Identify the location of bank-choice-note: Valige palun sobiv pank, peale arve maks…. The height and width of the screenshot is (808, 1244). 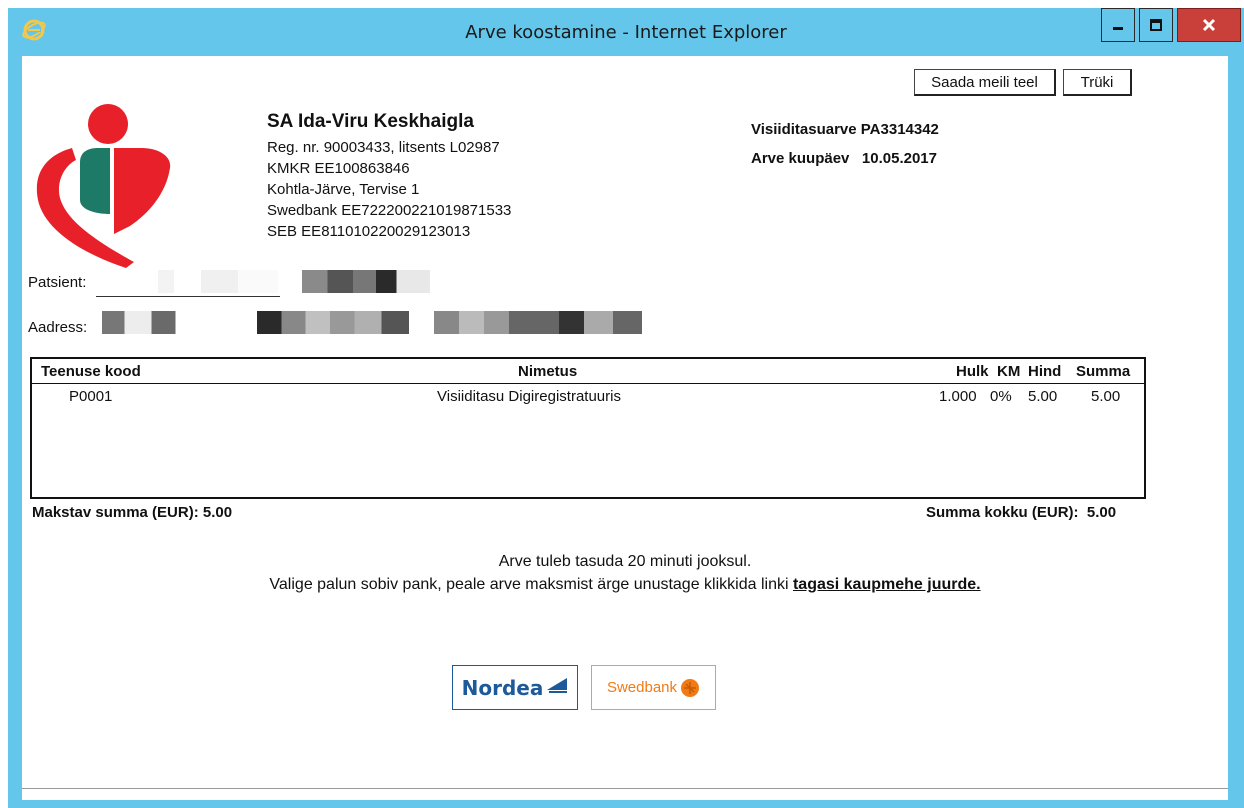
(625, 585).